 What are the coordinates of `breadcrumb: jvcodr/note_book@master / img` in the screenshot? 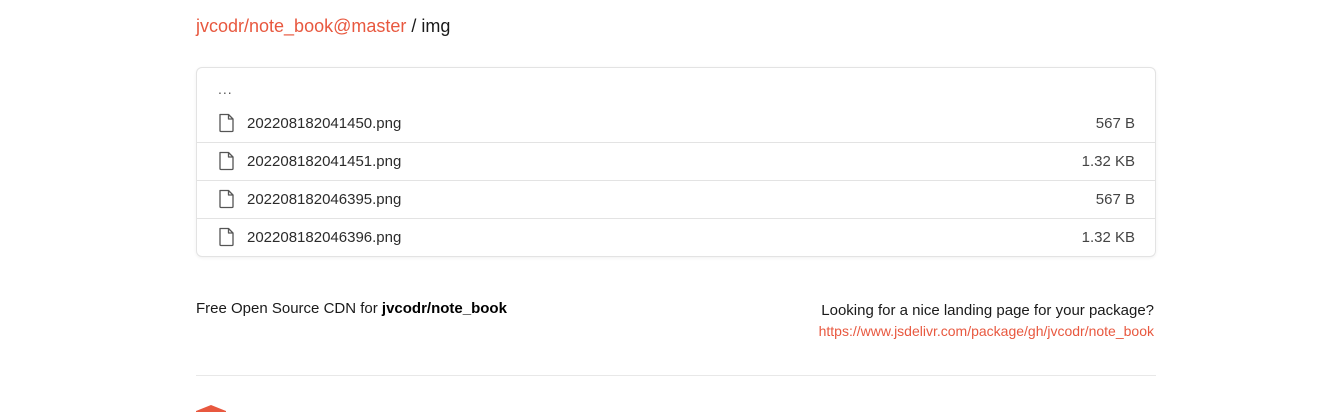 It's located at (323, 26).